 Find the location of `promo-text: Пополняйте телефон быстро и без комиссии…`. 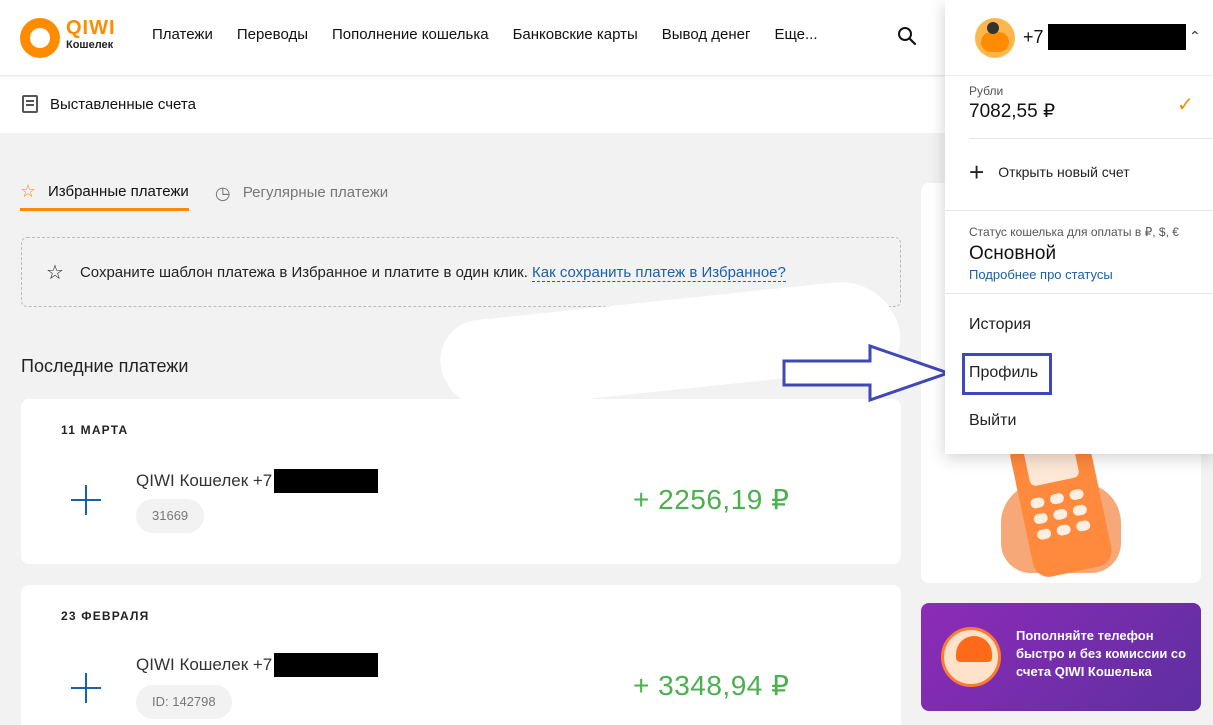

promo-text: Пополняйте телефон быстро и без комиссии… is located at coordinates (1101, 653).